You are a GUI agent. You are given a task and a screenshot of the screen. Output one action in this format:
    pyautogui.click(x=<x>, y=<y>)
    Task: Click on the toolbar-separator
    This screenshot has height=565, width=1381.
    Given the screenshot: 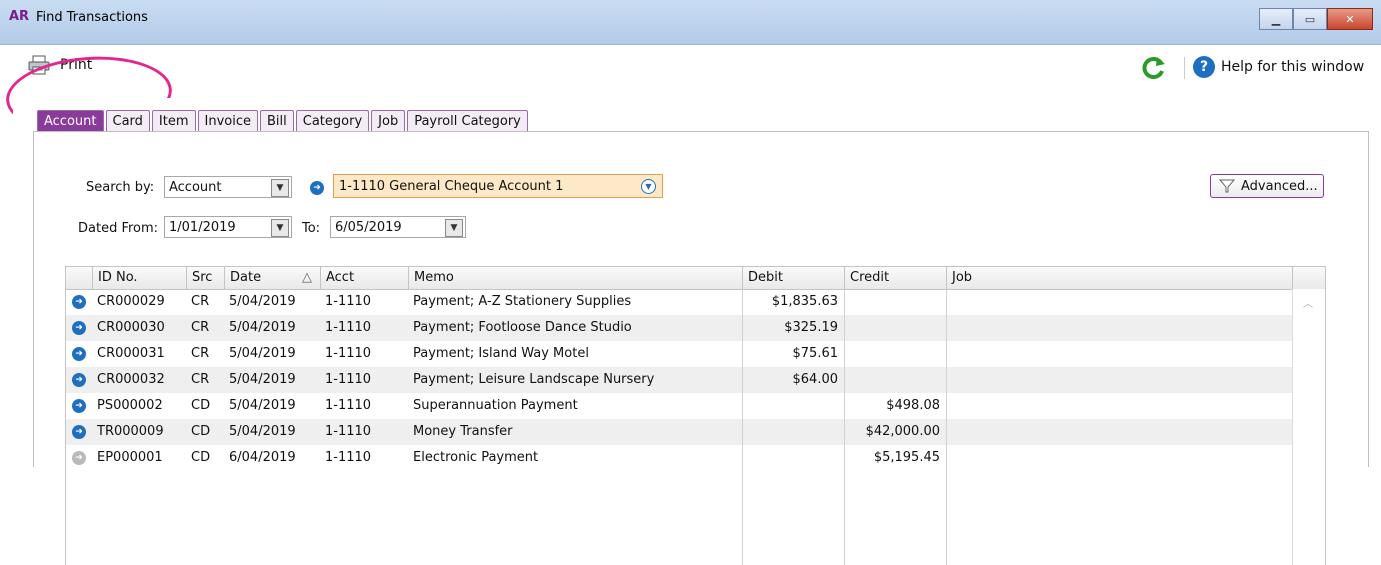 What is the action you would take?
    pyautogui.click(x=1184, y=68)
    